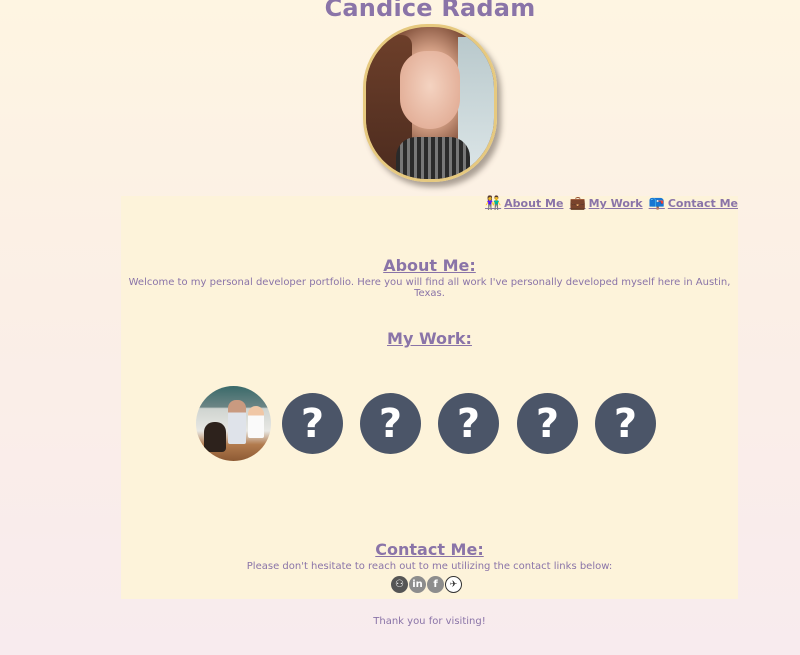 This screenshot has width=800, height=655. I want to click on briefcase-icon: 💼, so click(577, 203).